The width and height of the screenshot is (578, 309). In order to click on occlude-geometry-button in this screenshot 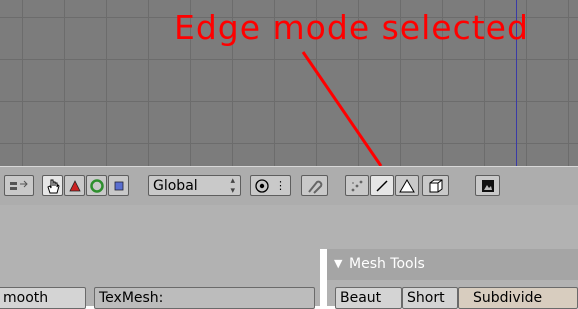, I will do `click(435, 185)`.